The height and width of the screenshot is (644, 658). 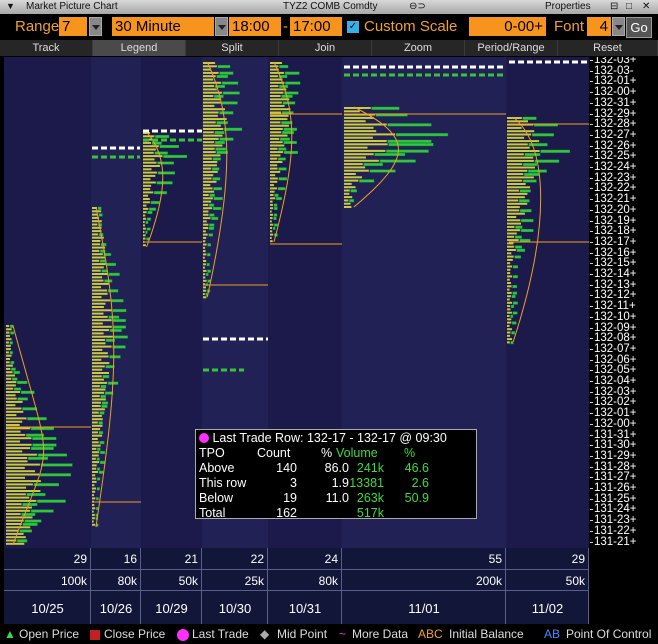 What do you see at coordinates (223, 483) in the screenshot?
I see `stats-label: This row` at bounding box center [223, 483].